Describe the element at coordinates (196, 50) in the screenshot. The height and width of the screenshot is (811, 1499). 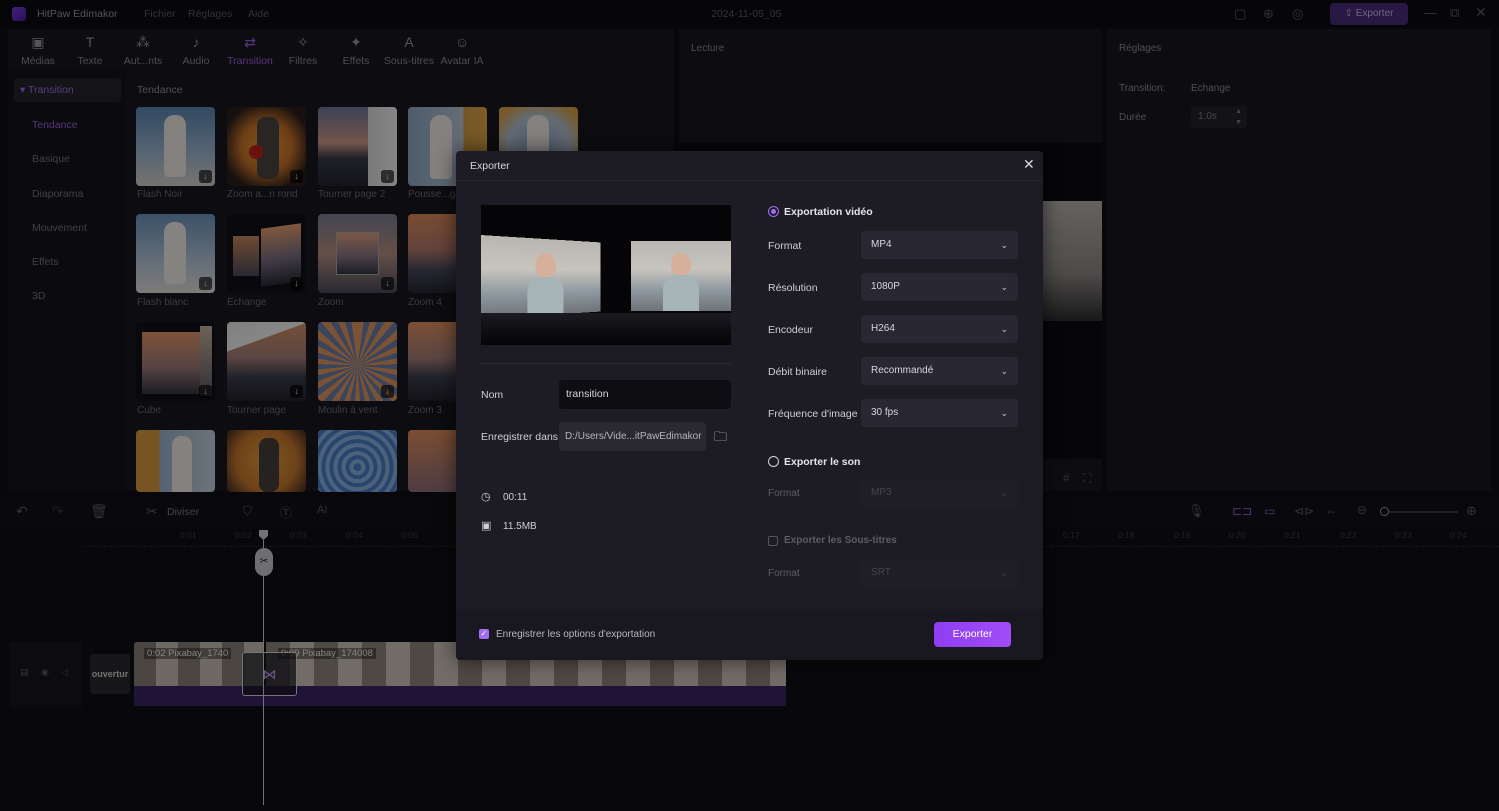
I see `tool-audio: ♪ Audio` at that location.